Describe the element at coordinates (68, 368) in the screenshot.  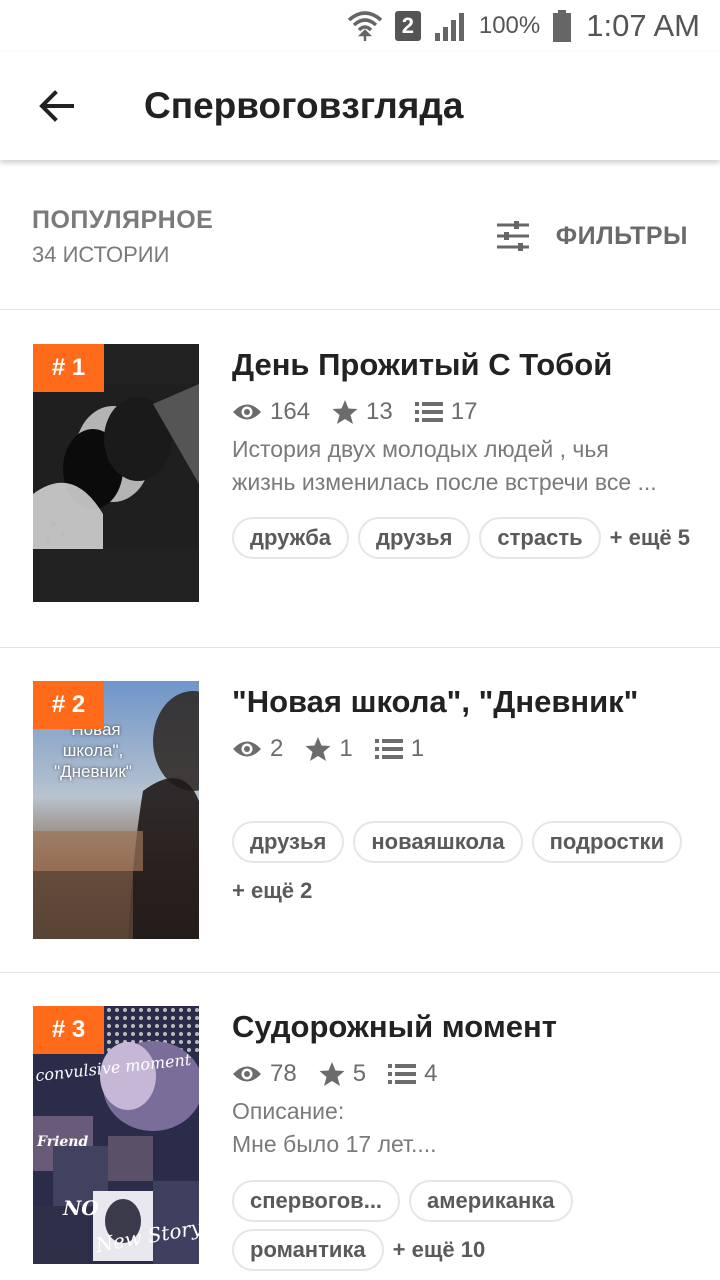
I see `rank-badge: # 1` at that location.